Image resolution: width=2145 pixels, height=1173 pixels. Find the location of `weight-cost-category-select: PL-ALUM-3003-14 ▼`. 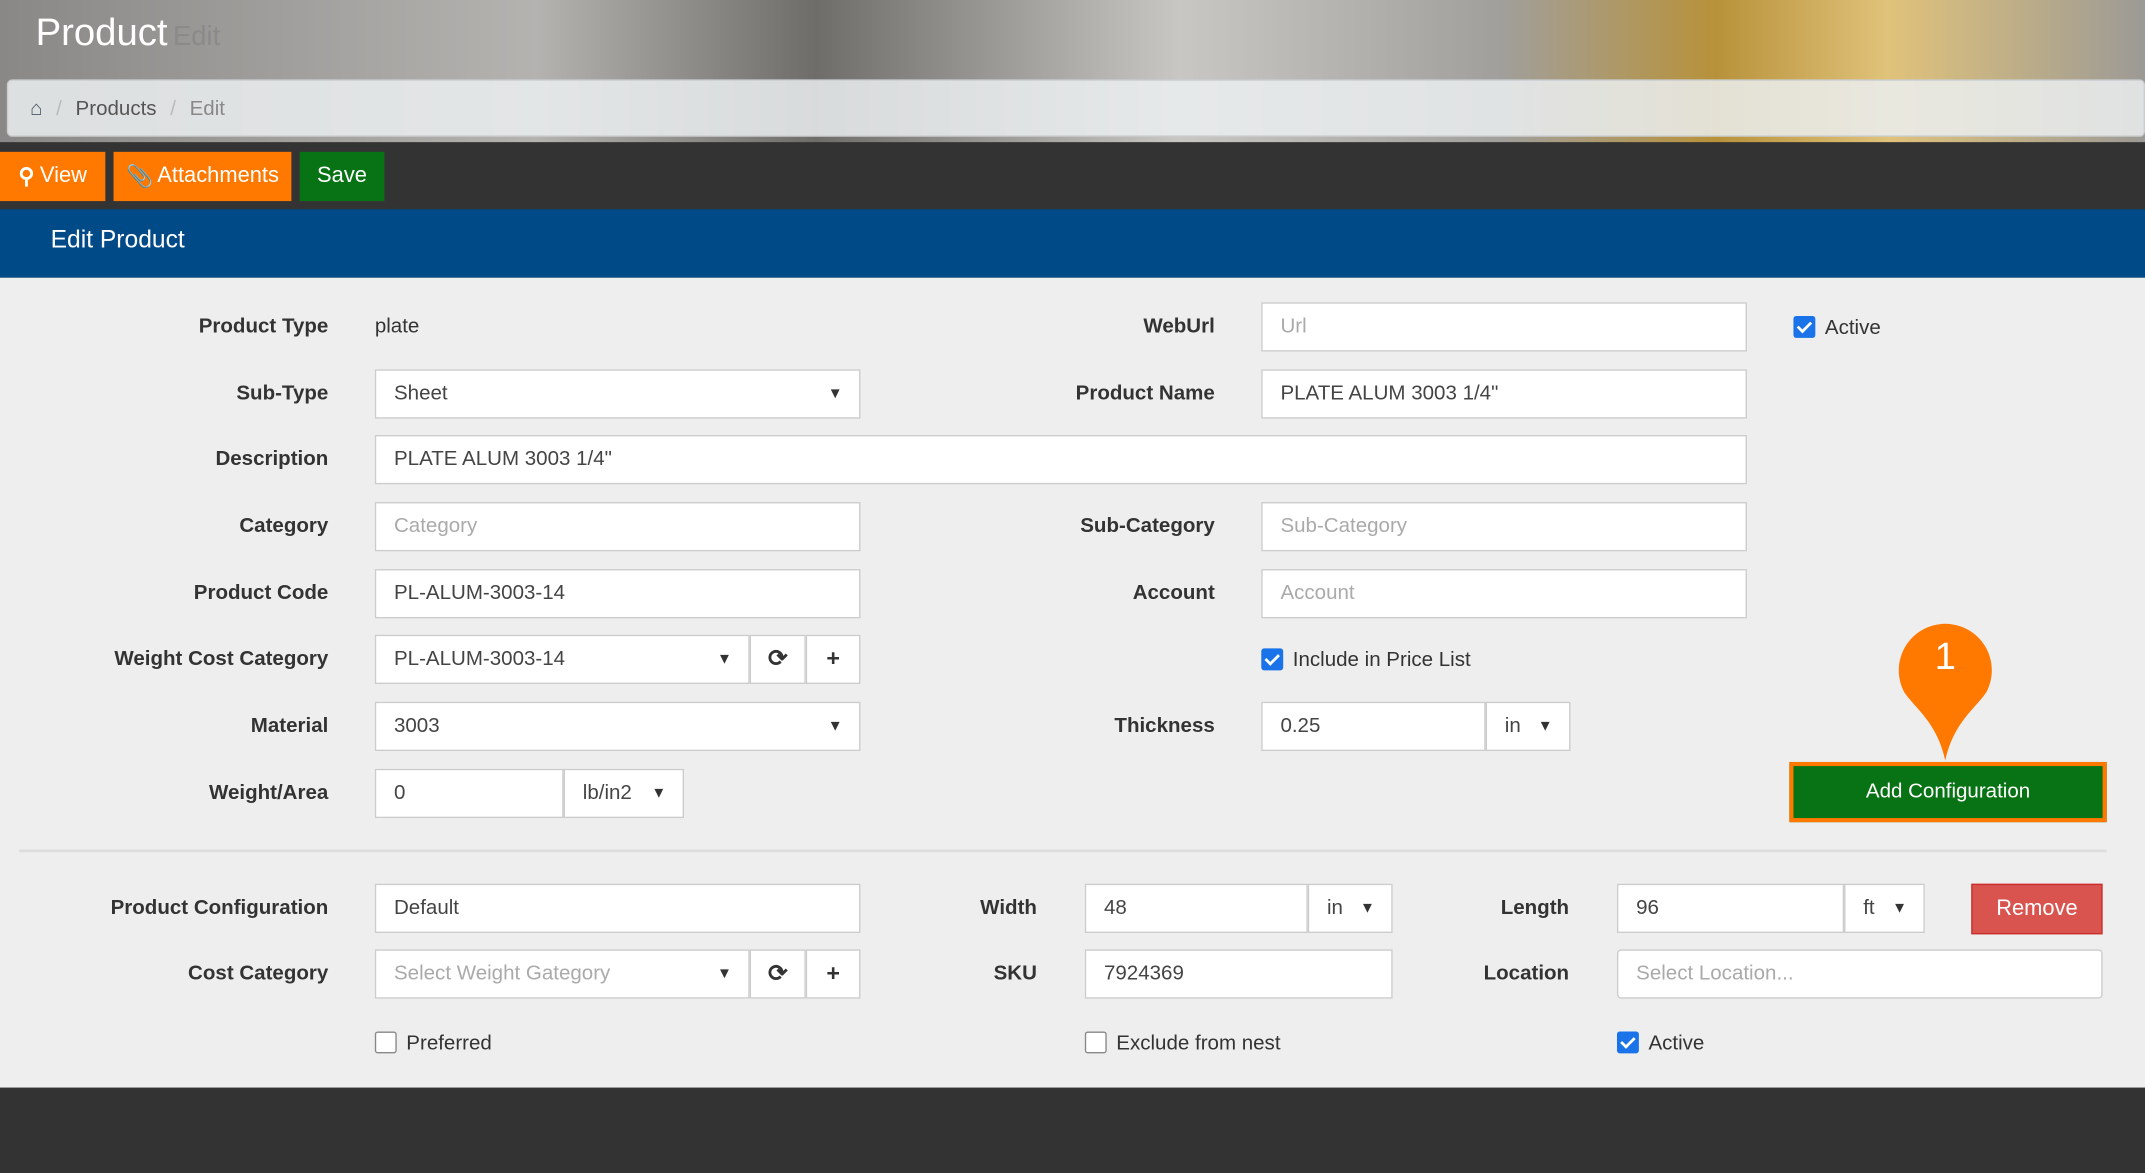

weight-cost-category-select: PL-ALUM-3003-14 ▼ is located at coordinates (562, 659).